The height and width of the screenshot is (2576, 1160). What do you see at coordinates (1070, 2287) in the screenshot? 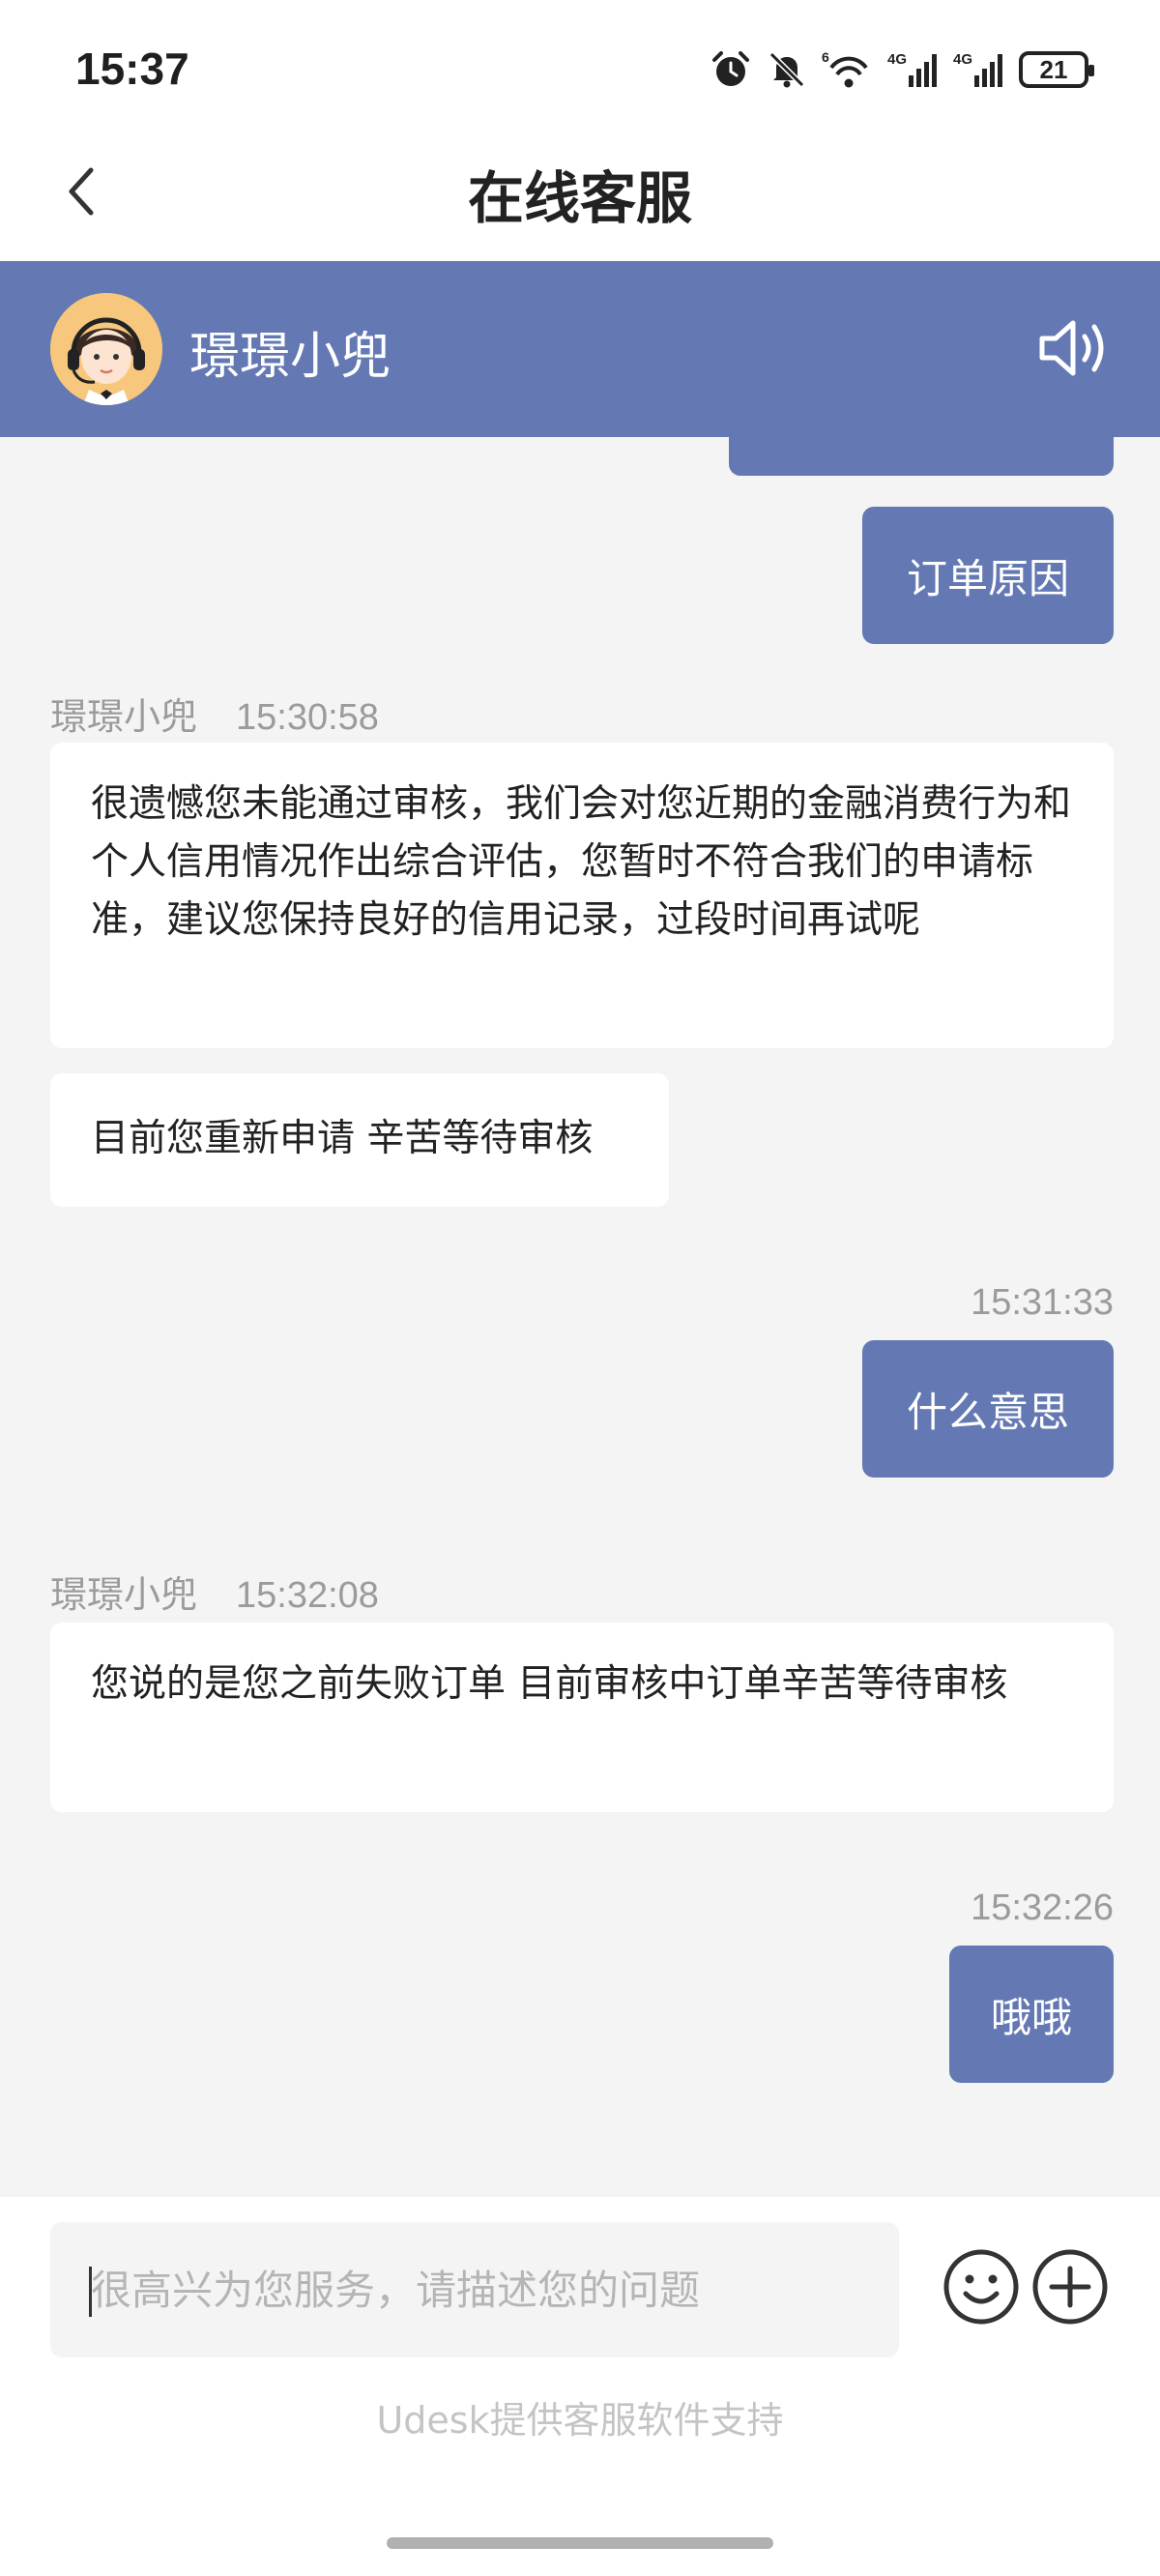
I see `plus-icon` at bounding box center [1070, 2287].